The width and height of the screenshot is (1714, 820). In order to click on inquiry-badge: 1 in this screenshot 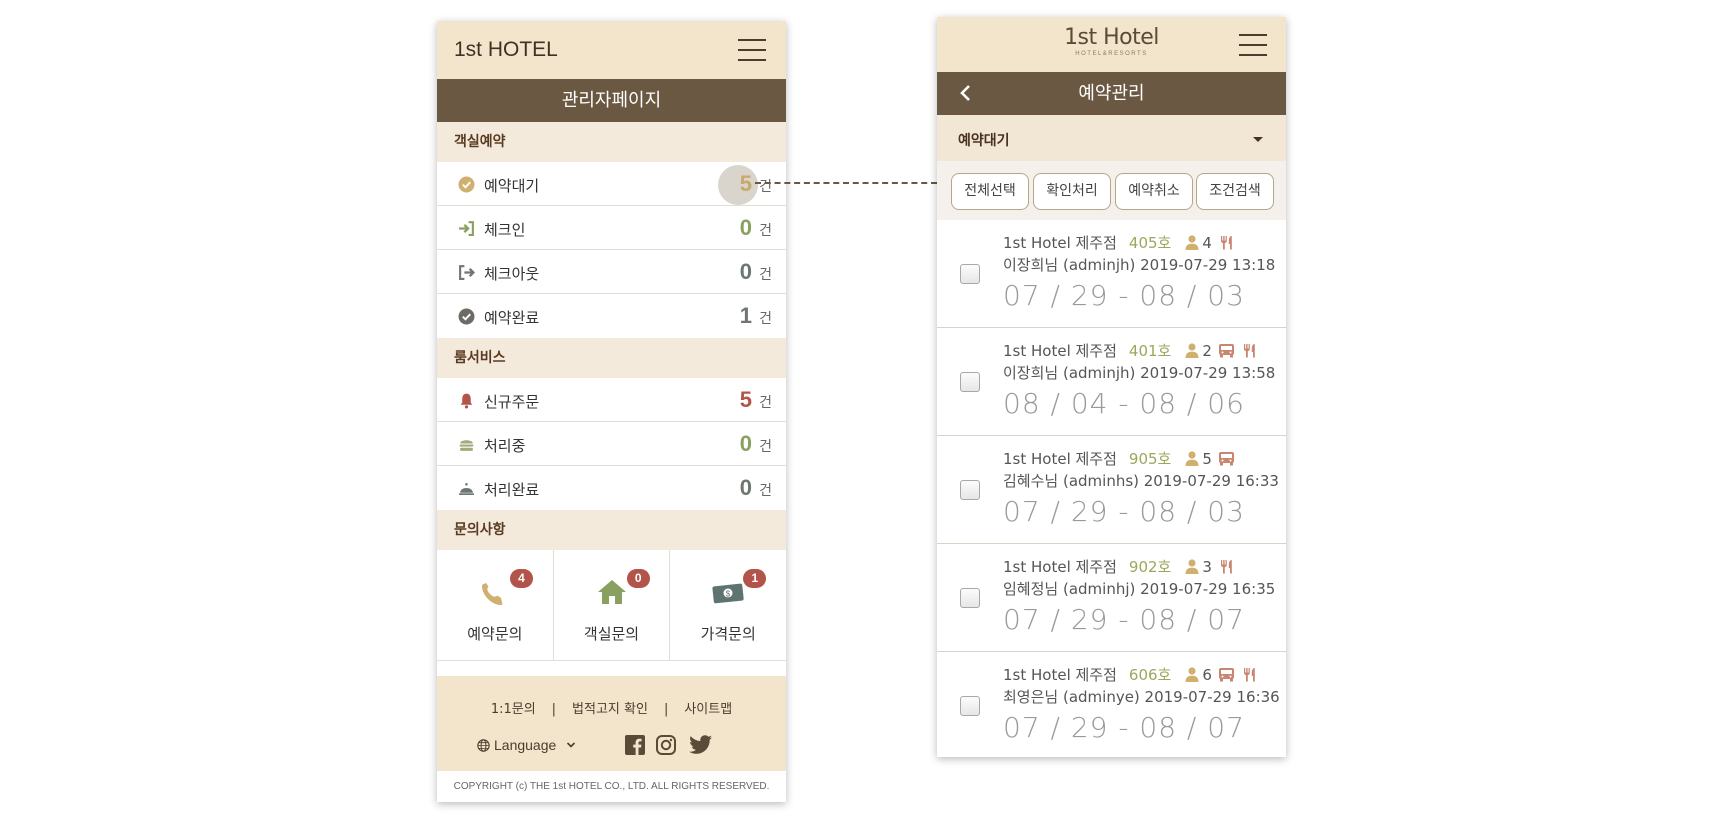, I will do `click(755, 578)`.